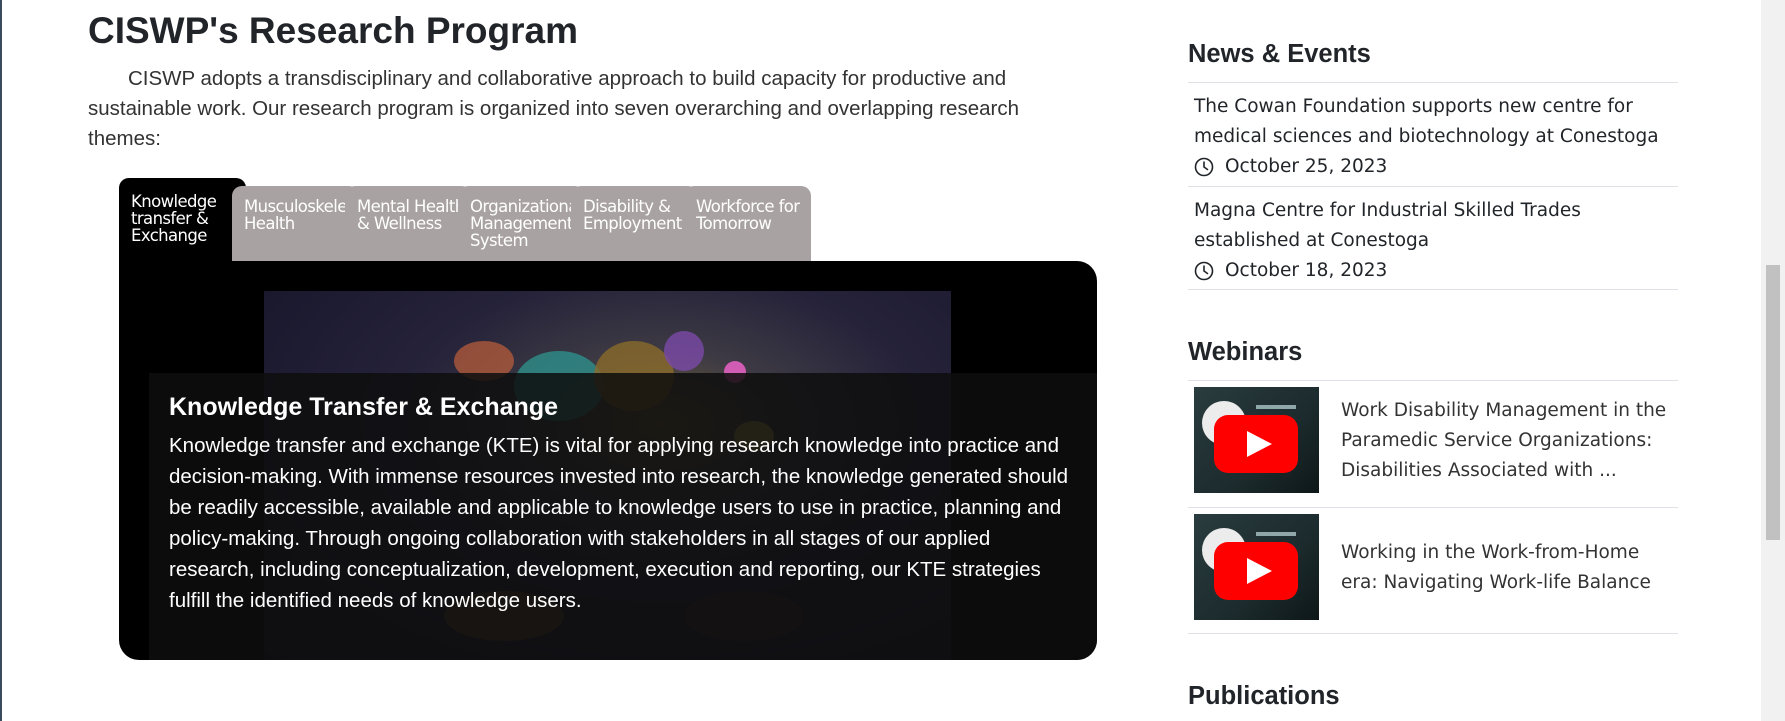  Describe the element at coordinates (1433, 167) in the screenshot. I see `news-date: October 25, 2023` at that location.